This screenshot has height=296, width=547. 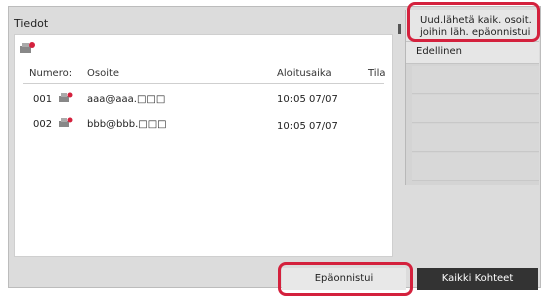 I want to click on table-row: 002 bbb@bbb.□□□ 10:05 07/07, so click(x=203, y=126).